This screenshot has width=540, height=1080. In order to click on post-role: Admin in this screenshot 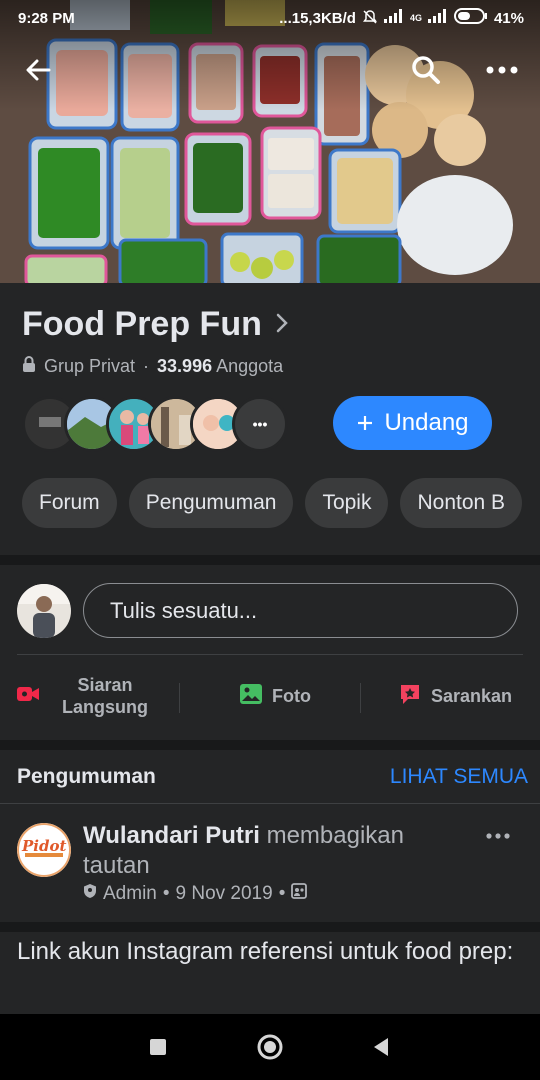, I will do `click(130, 893)`.